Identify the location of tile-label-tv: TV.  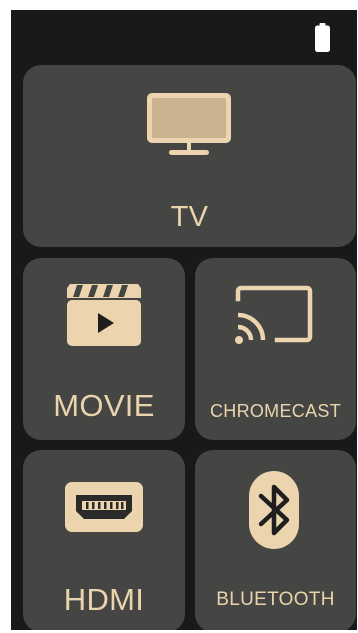
(189, 217).